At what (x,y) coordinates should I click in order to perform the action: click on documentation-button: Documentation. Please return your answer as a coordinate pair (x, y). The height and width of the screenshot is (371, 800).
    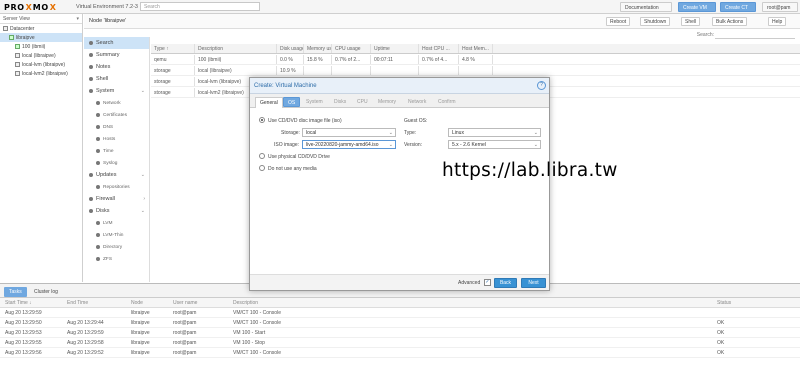
    Looking at the image, I should click on (646, 7).